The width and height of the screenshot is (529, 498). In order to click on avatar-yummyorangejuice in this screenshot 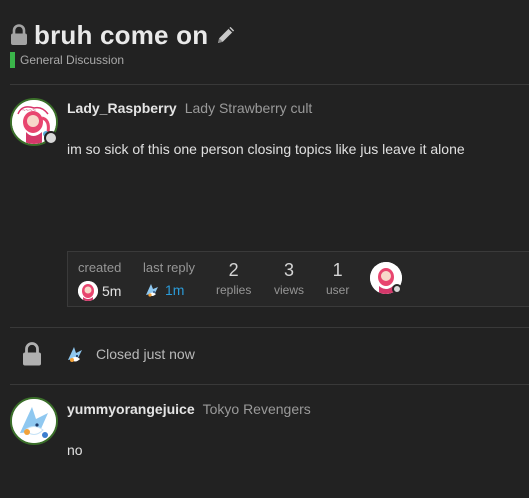, I will do `click(34, 421)`.